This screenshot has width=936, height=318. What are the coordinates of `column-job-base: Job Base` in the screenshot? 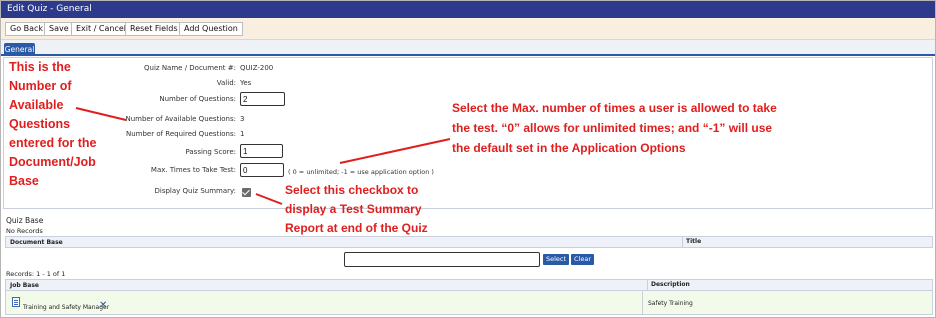 It's located at (24, 285).